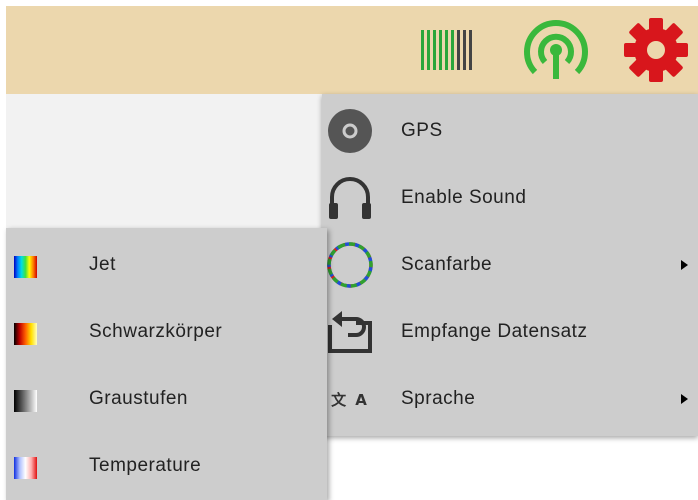 The width and height of the screenshot is (698, 500). I want to click on barcode-icon, so click(447, 50).